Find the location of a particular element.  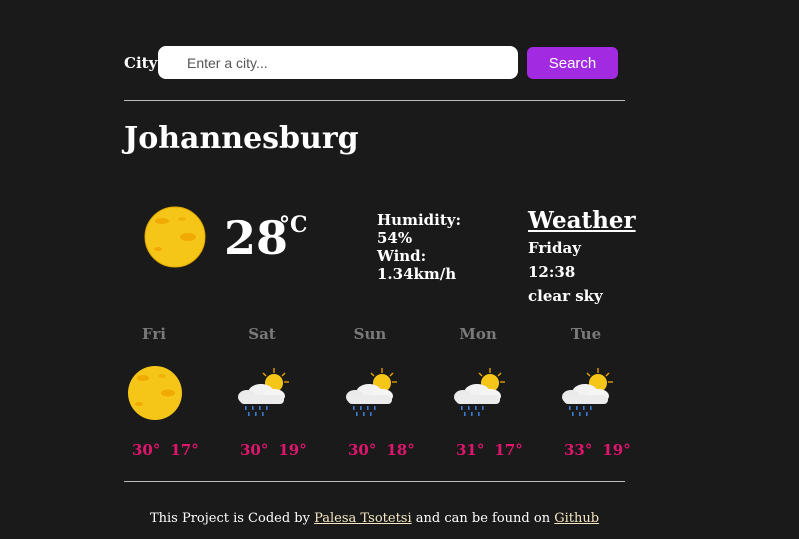

forecast-day: Tue 33° 19° is located at coordinates (593, 395).